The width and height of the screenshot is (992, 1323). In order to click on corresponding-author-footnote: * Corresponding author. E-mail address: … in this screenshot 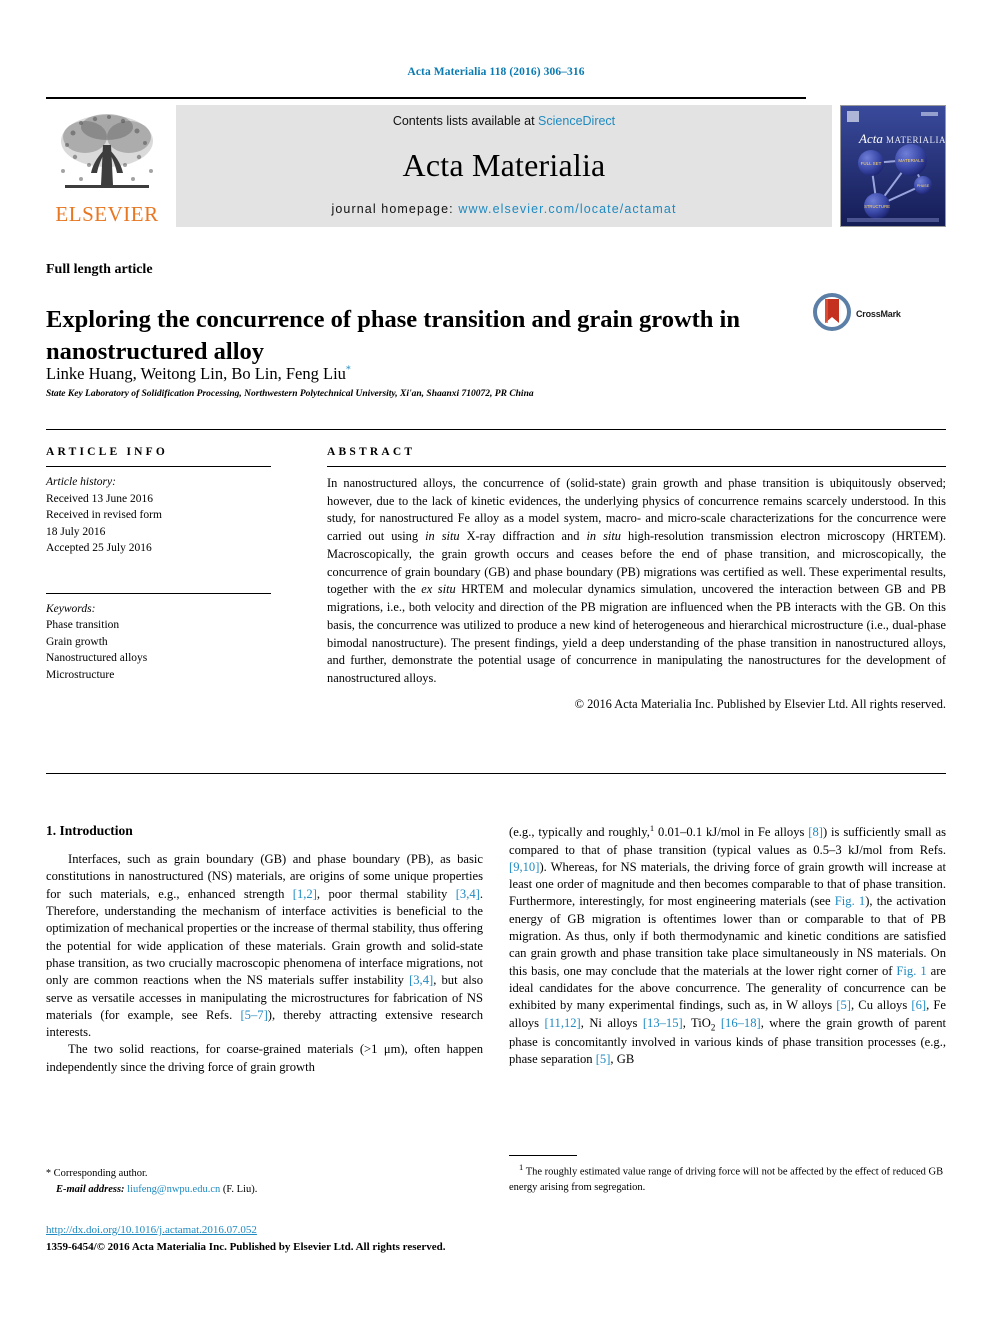, I will do `click(264, 1181)`.